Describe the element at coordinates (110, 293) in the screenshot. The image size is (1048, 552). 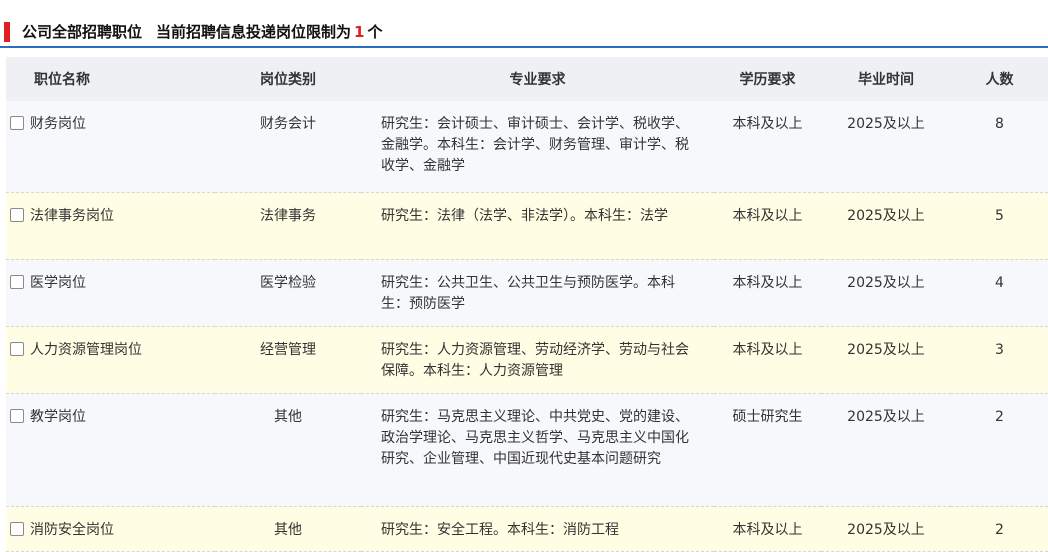
I see `job-name-cell: 医学岗位` at that location.